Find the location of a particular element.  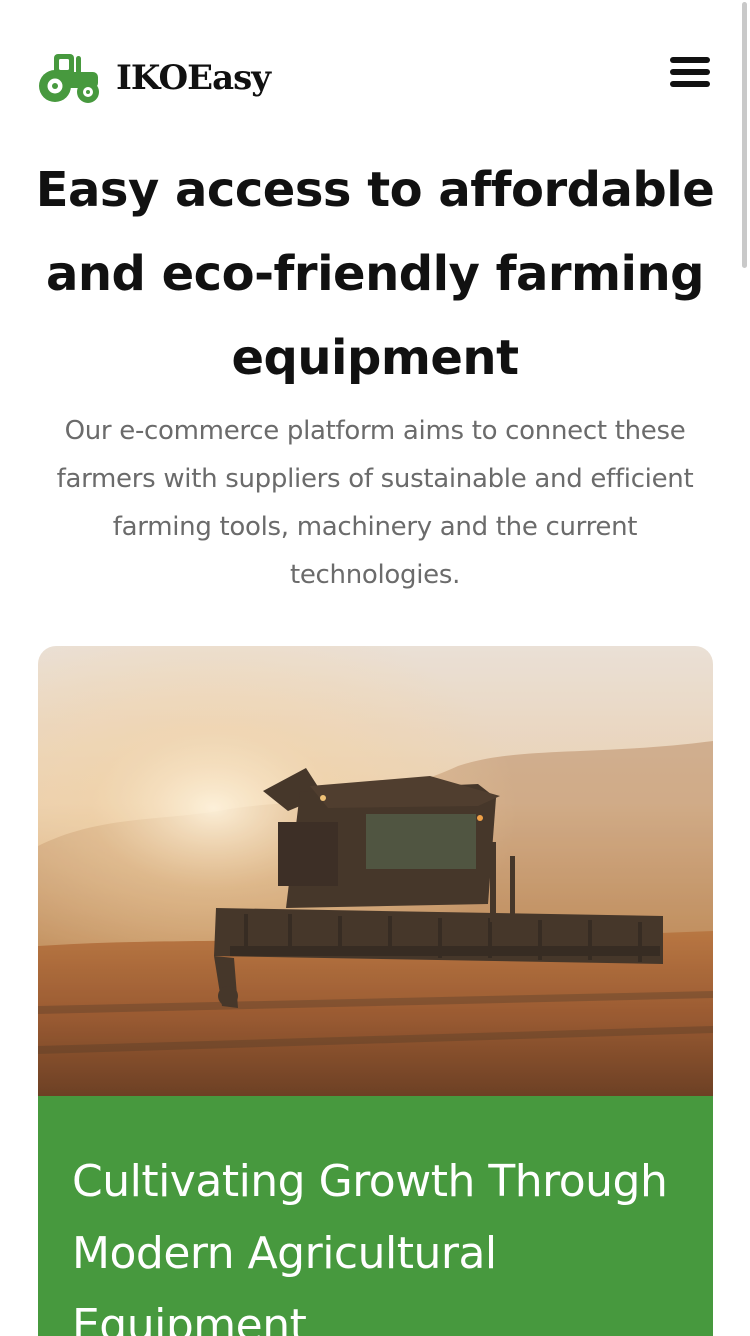

menu-button is located at coordinates (690, 72).